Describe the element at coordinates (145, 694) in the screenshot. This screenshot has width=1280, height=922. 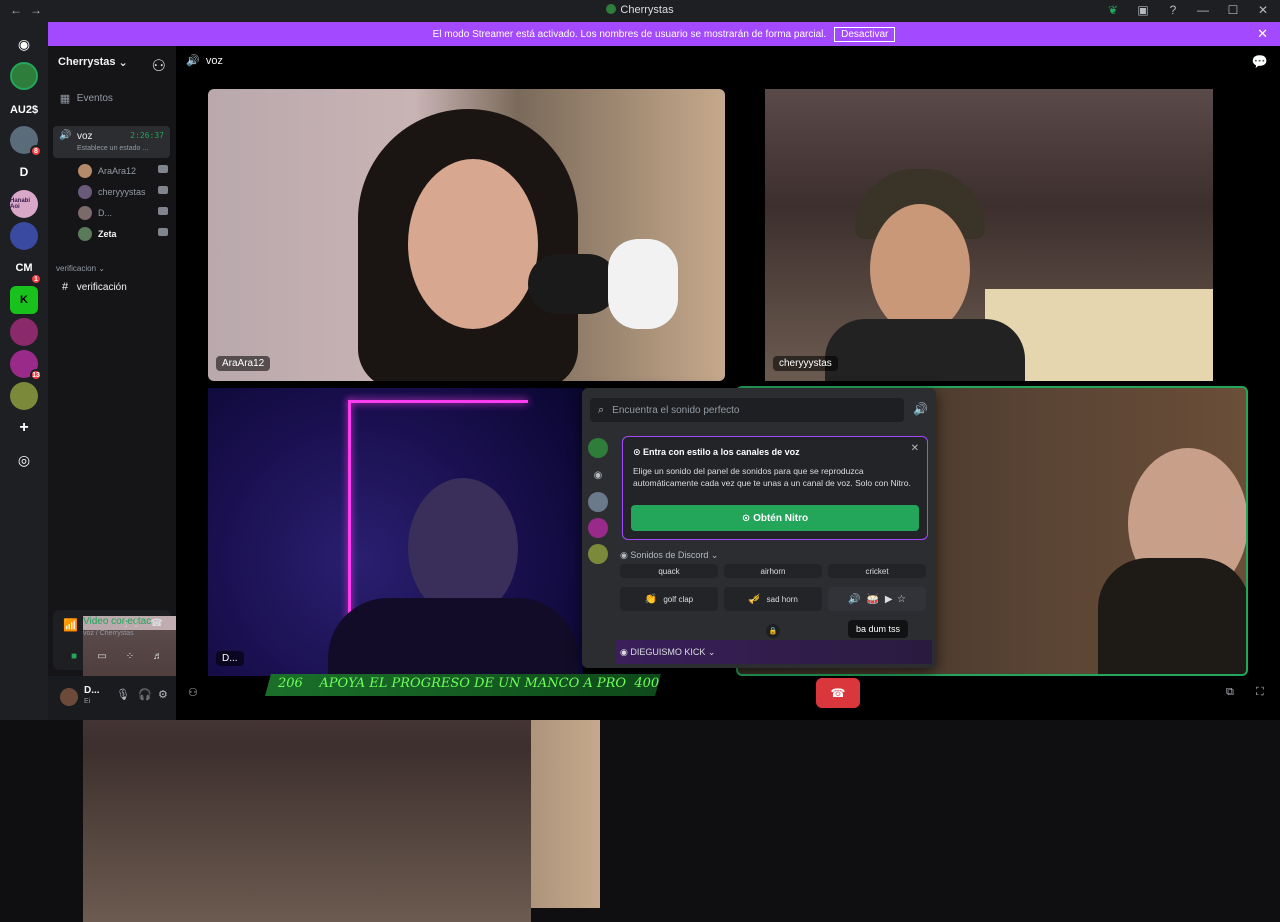
I see `headphones-icon: 🎧` at that location.